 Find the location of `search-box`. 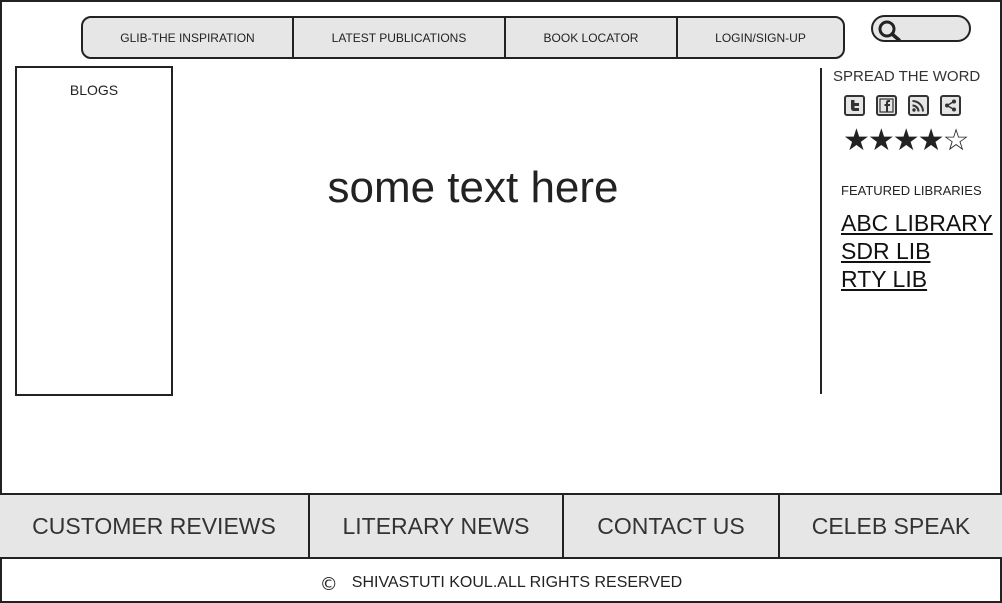

search-box is located at coordinates (921, 28).